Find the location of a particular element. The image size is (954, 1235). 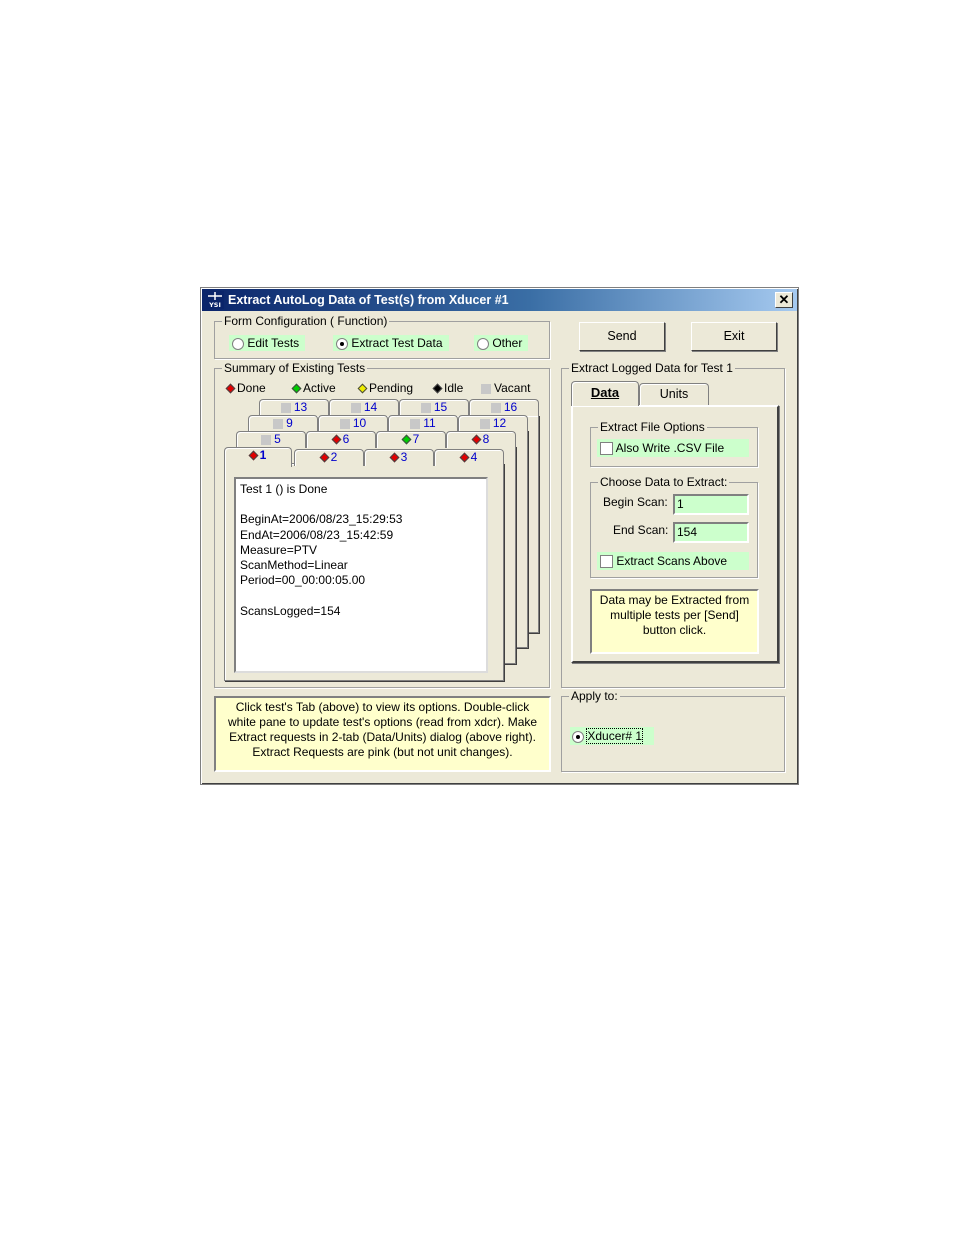

radio-other: Other is located at coordinates (501, 343).